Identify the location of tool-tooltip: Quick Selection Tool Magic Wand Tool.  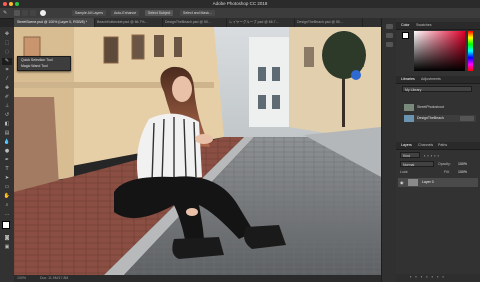
(44, 63).